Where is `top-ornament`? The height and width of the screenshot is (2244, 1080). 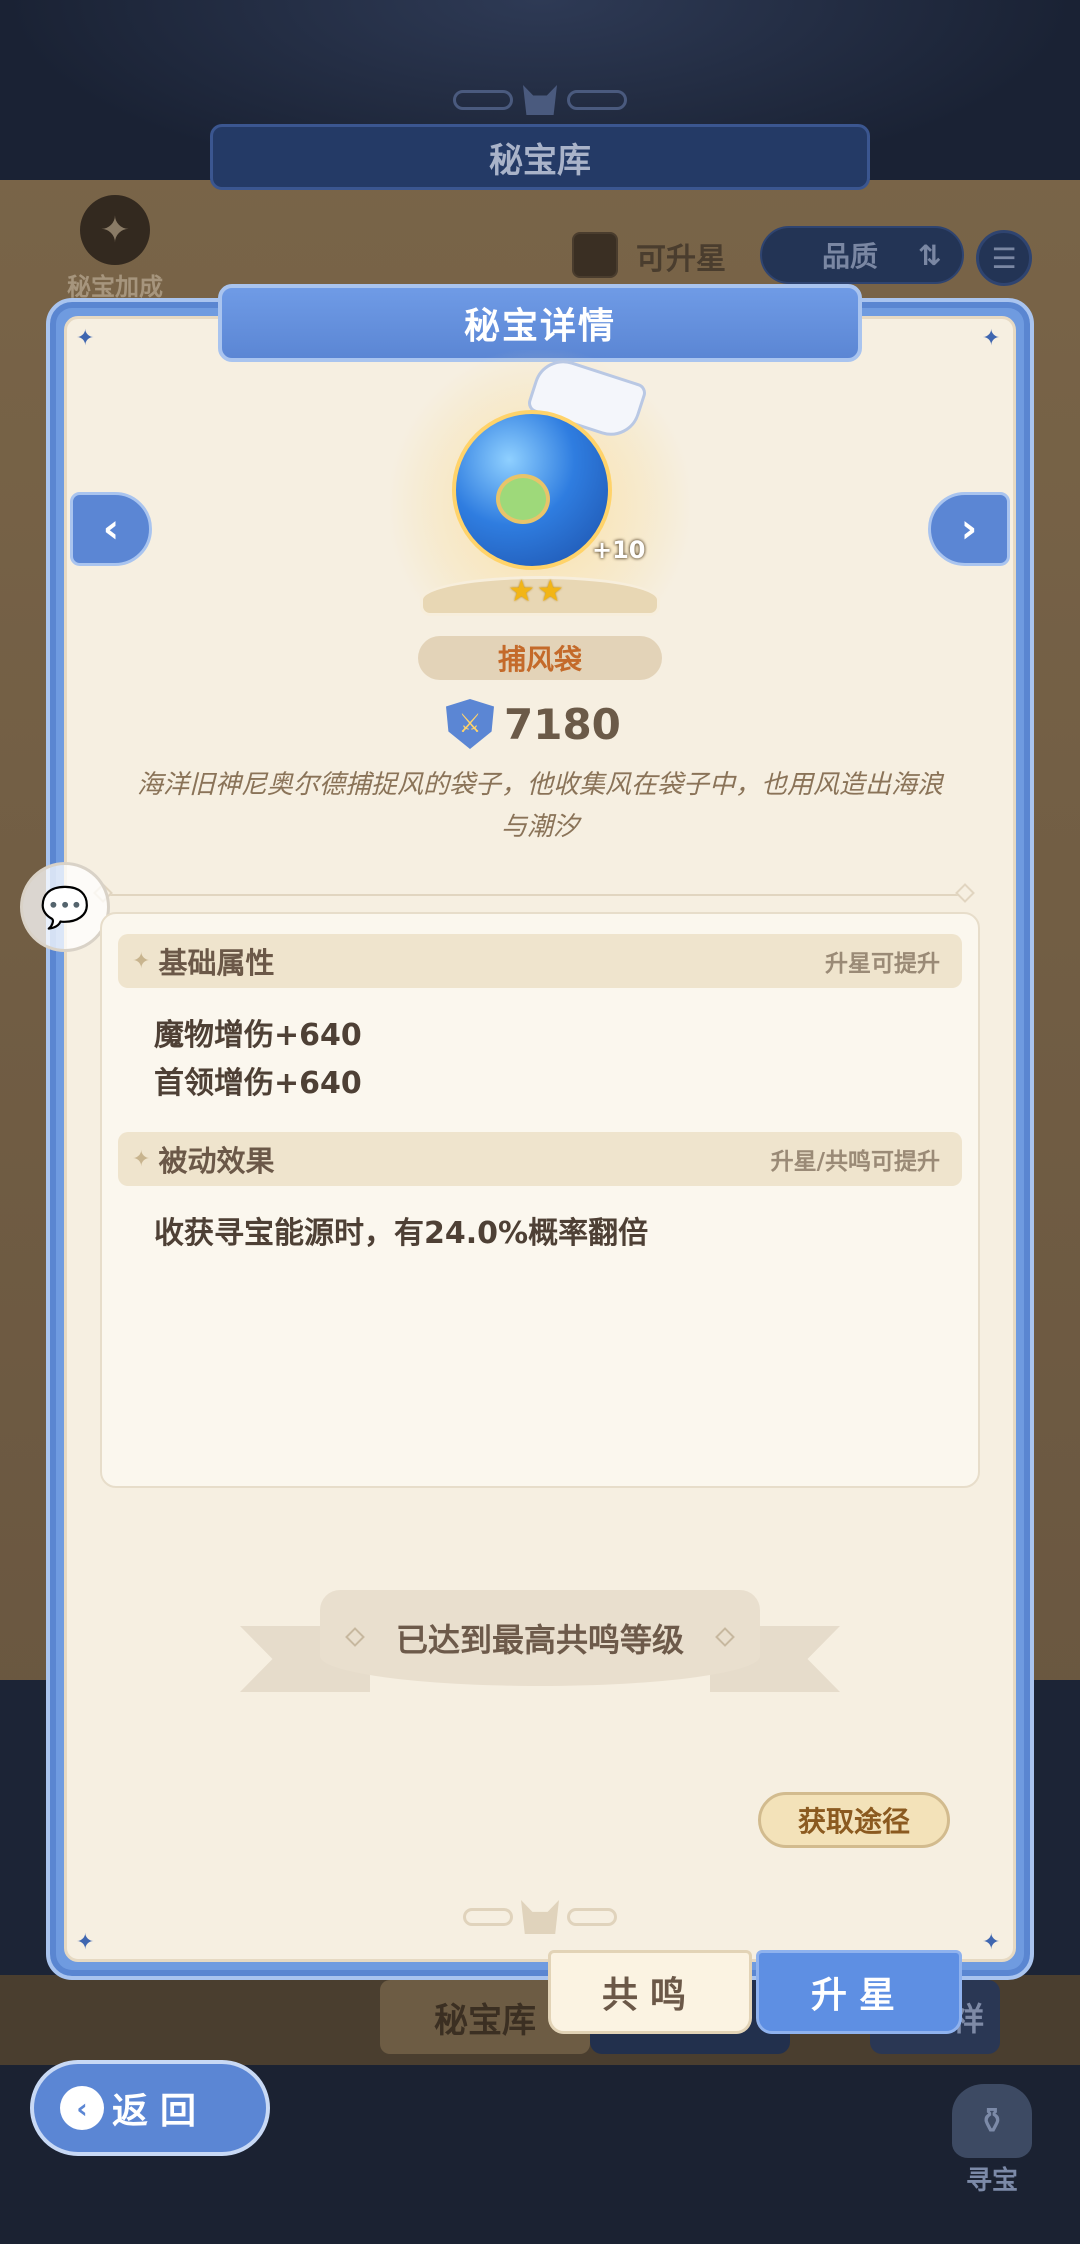
top-ornament is located at coordinates (540, 100).